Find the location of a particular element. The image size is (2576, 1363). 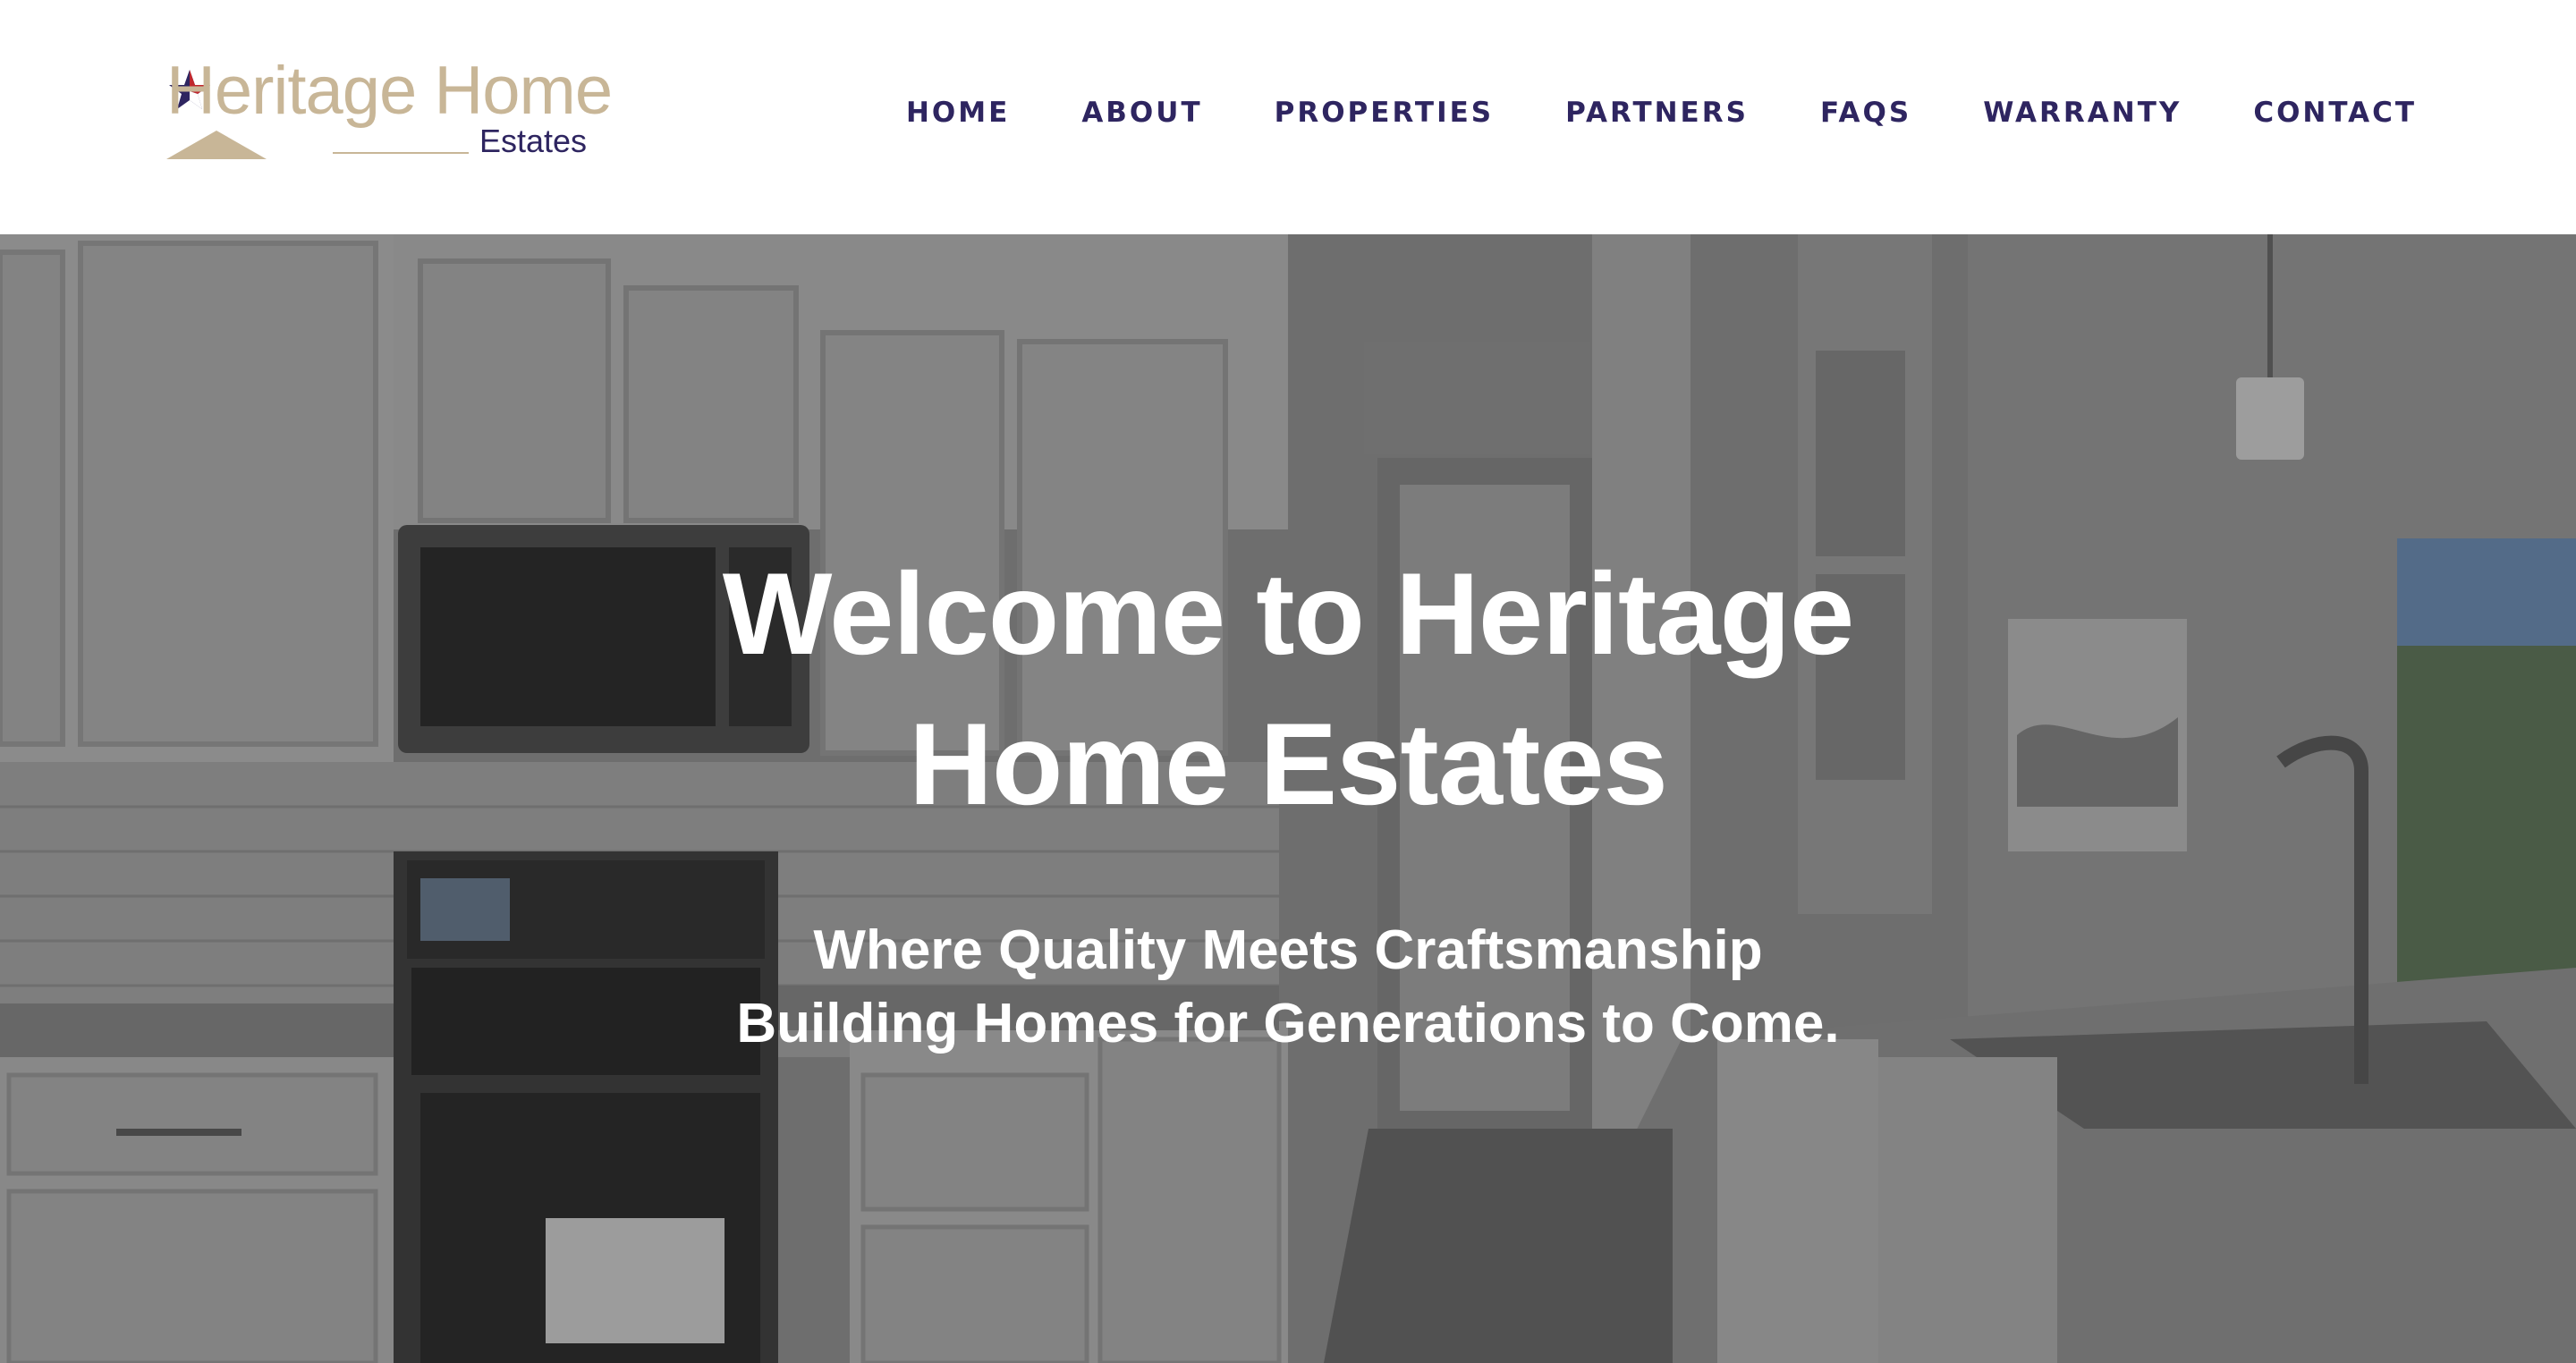

nav-partners: PARTNERS is located at coordinates (1657, 113).